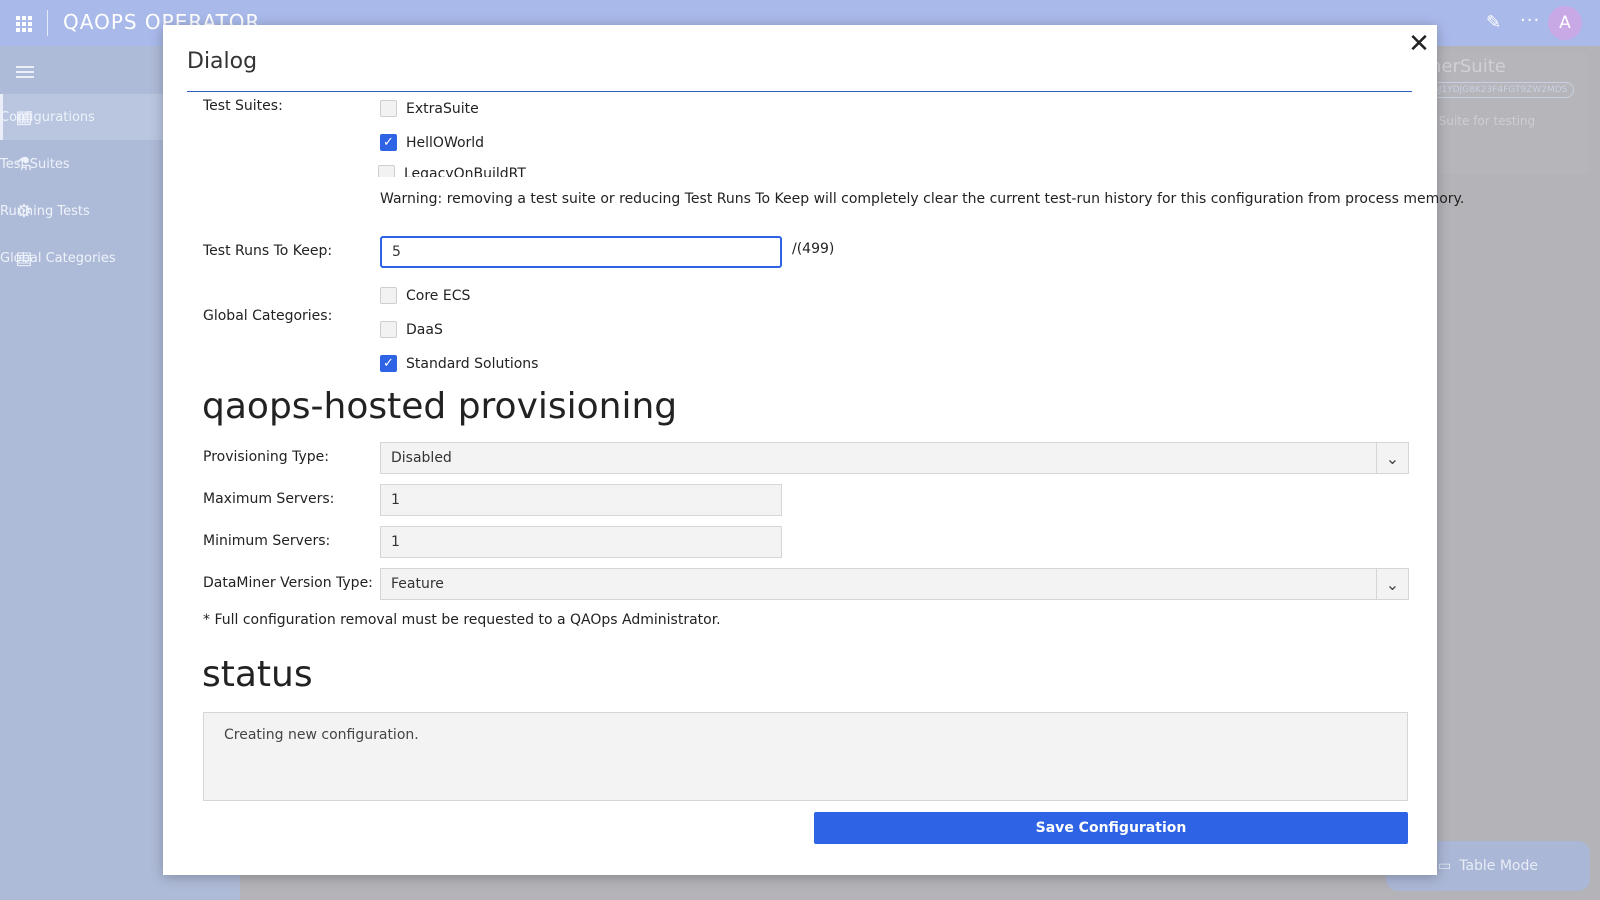 This screenshot has height=900, width=1600. What do you see at coordinates (465, 171) in the screenshot?
I see `test-suite-name: LegacyOnBuildRT` at bounding box center [465, 171].